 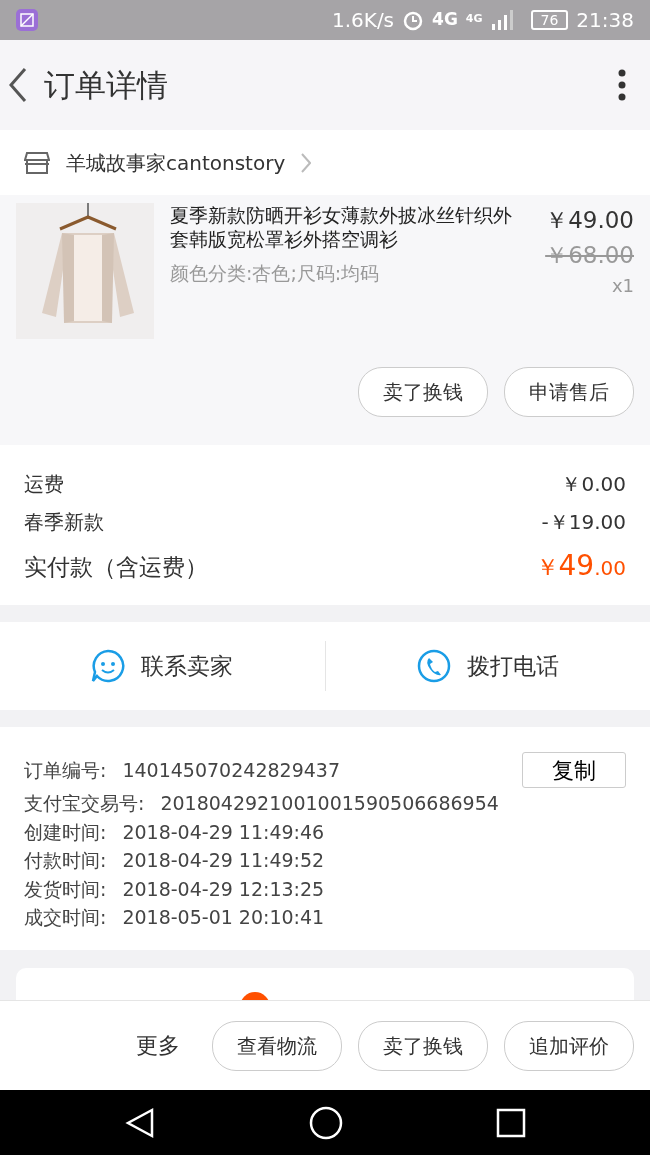 What do you see at coordinates (176, 162) in the screenshot?
I see `shop-name: 羊城故事家cantonstory` at bounding box center [176, 162].